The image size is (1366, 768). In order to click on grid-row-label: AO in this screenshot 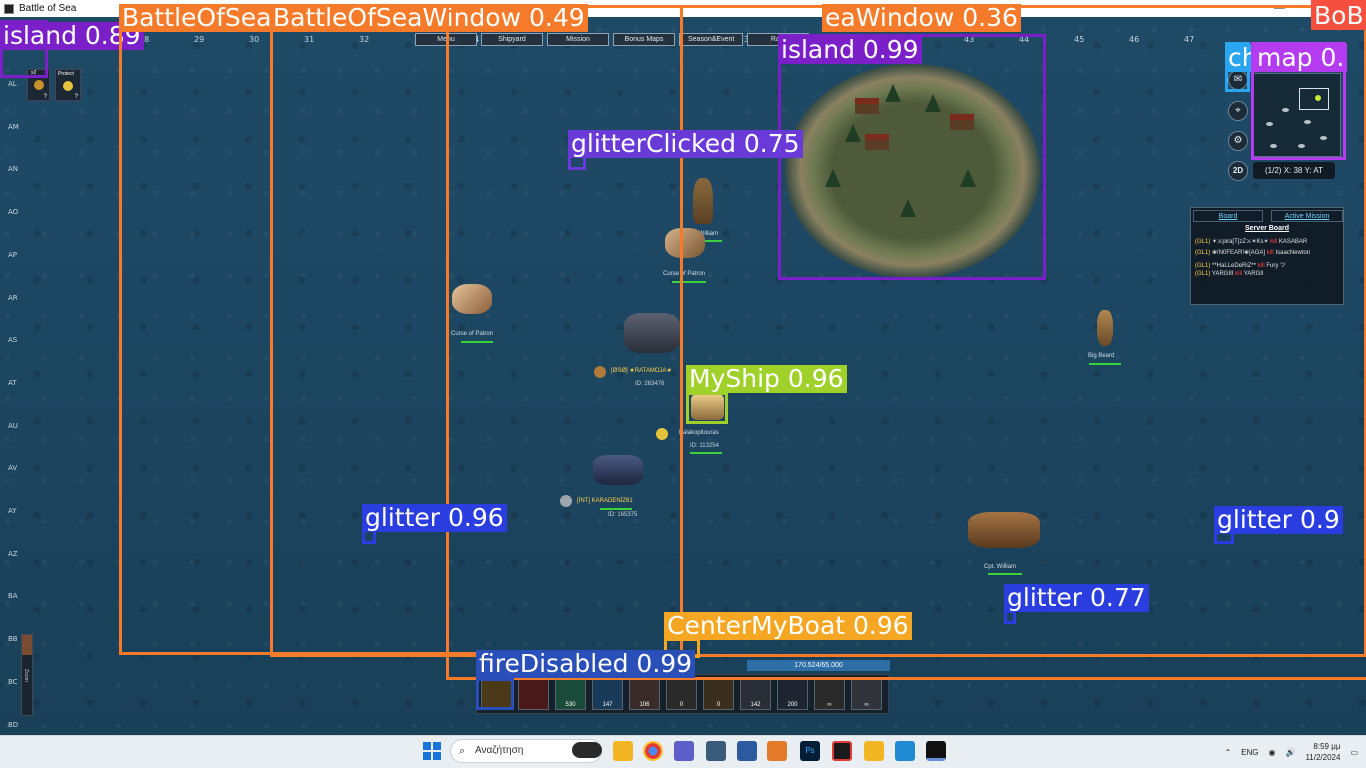, I will do `click(13, 212)`.